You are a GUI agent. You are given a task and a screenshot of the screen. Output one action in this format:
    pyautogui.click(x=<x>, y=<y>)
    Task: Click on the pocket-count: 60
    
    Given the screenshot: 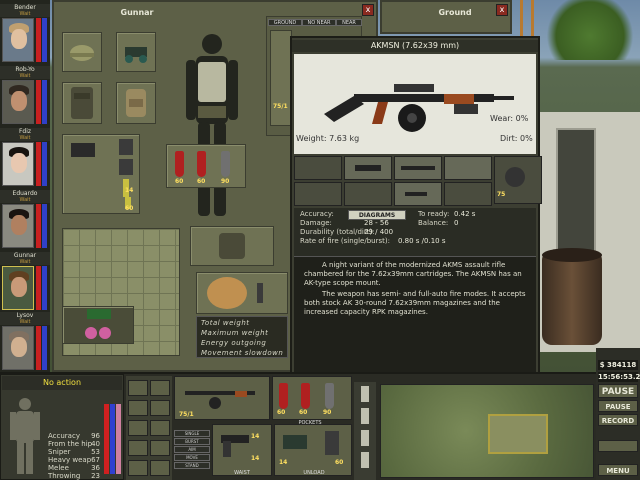 What is the action you would take?
    pyautogui.click(x=281, y=412)
    